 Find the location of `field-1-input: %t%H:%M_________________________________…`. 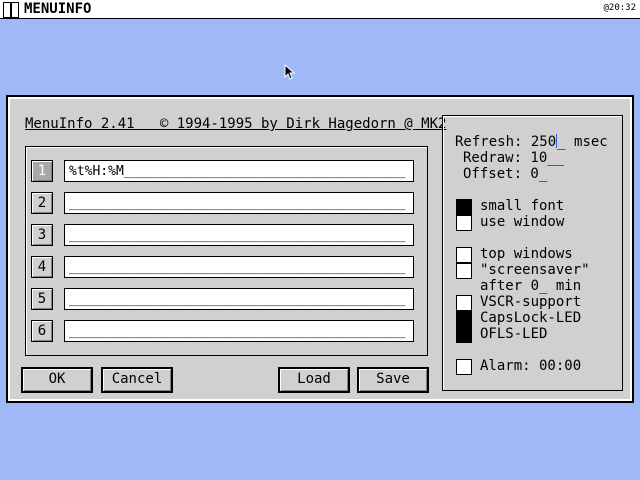

field-1-input: %t%H:%M_________________________________… is located at coordinates (239, 171).